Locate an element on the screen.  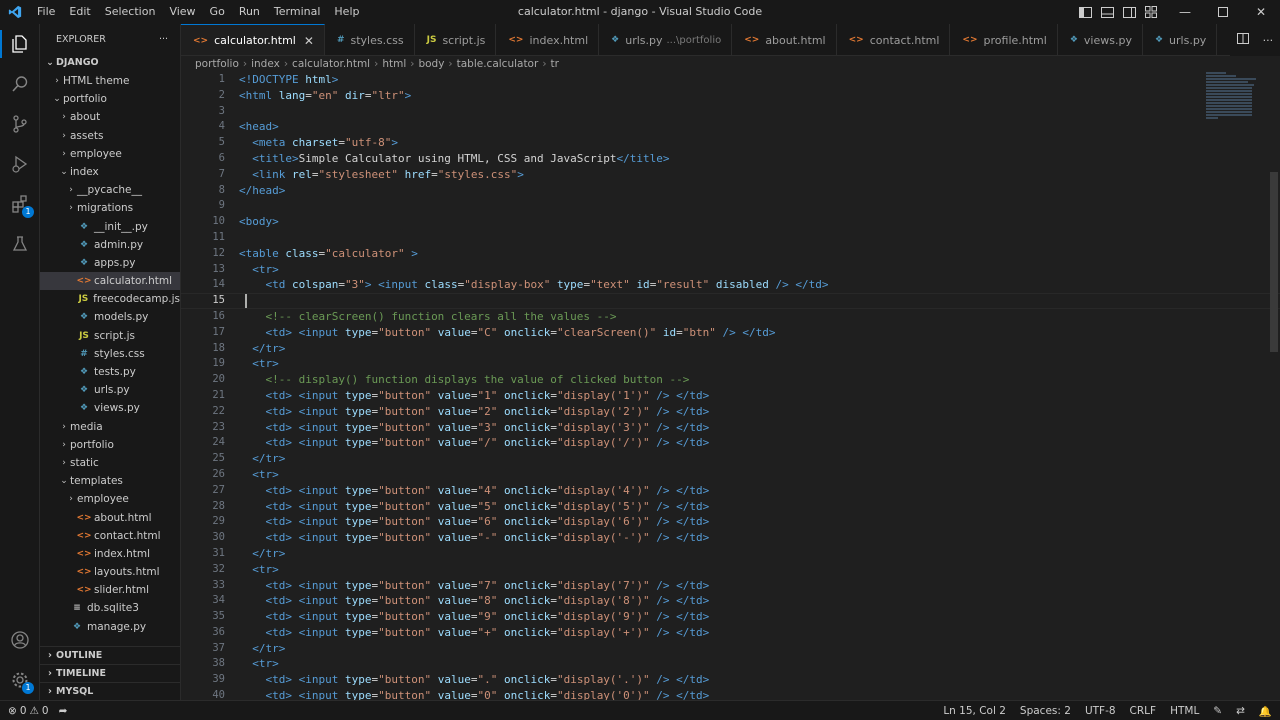
indentation: Spaces: 2 is located at coordinates (1045, 711).